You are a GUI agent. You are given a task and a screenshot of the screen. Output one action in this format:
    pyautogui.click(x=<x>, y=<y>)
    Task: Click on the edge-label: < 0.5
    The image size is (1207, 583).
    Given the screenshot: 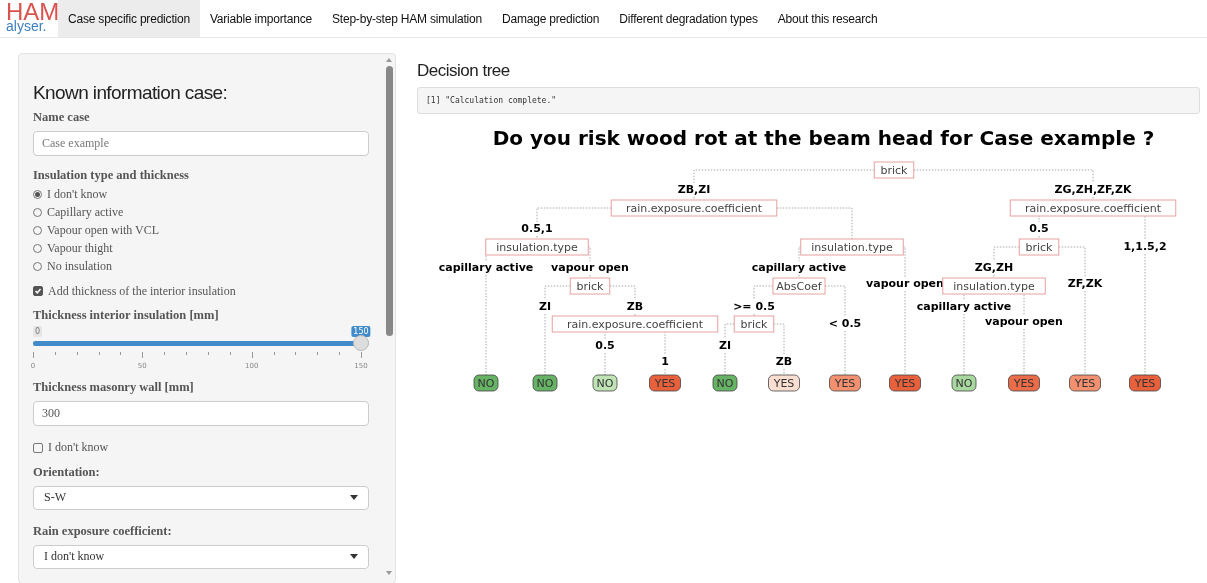 What is the action you would take?
    pyautogui.click(x=845, y=323)
    